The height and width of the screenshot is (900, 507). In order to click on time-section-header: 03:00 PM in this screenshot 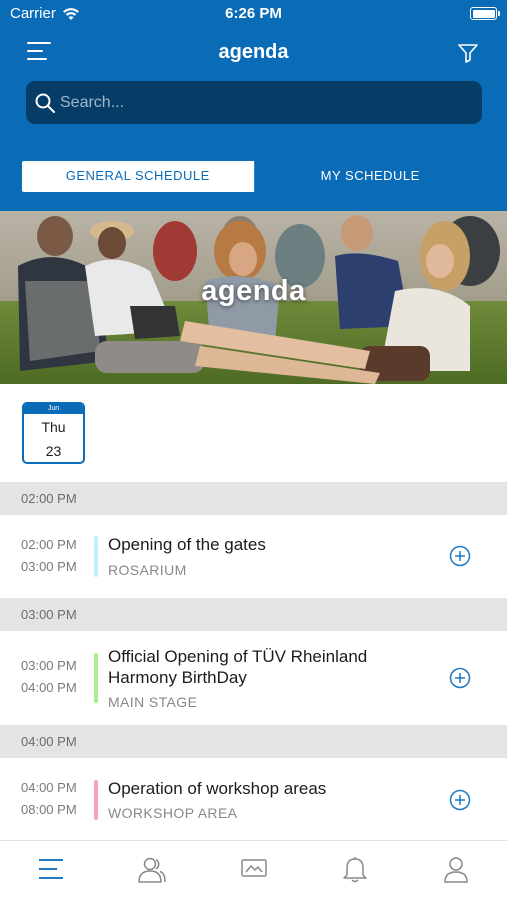, I will do `click(253, 614)`.